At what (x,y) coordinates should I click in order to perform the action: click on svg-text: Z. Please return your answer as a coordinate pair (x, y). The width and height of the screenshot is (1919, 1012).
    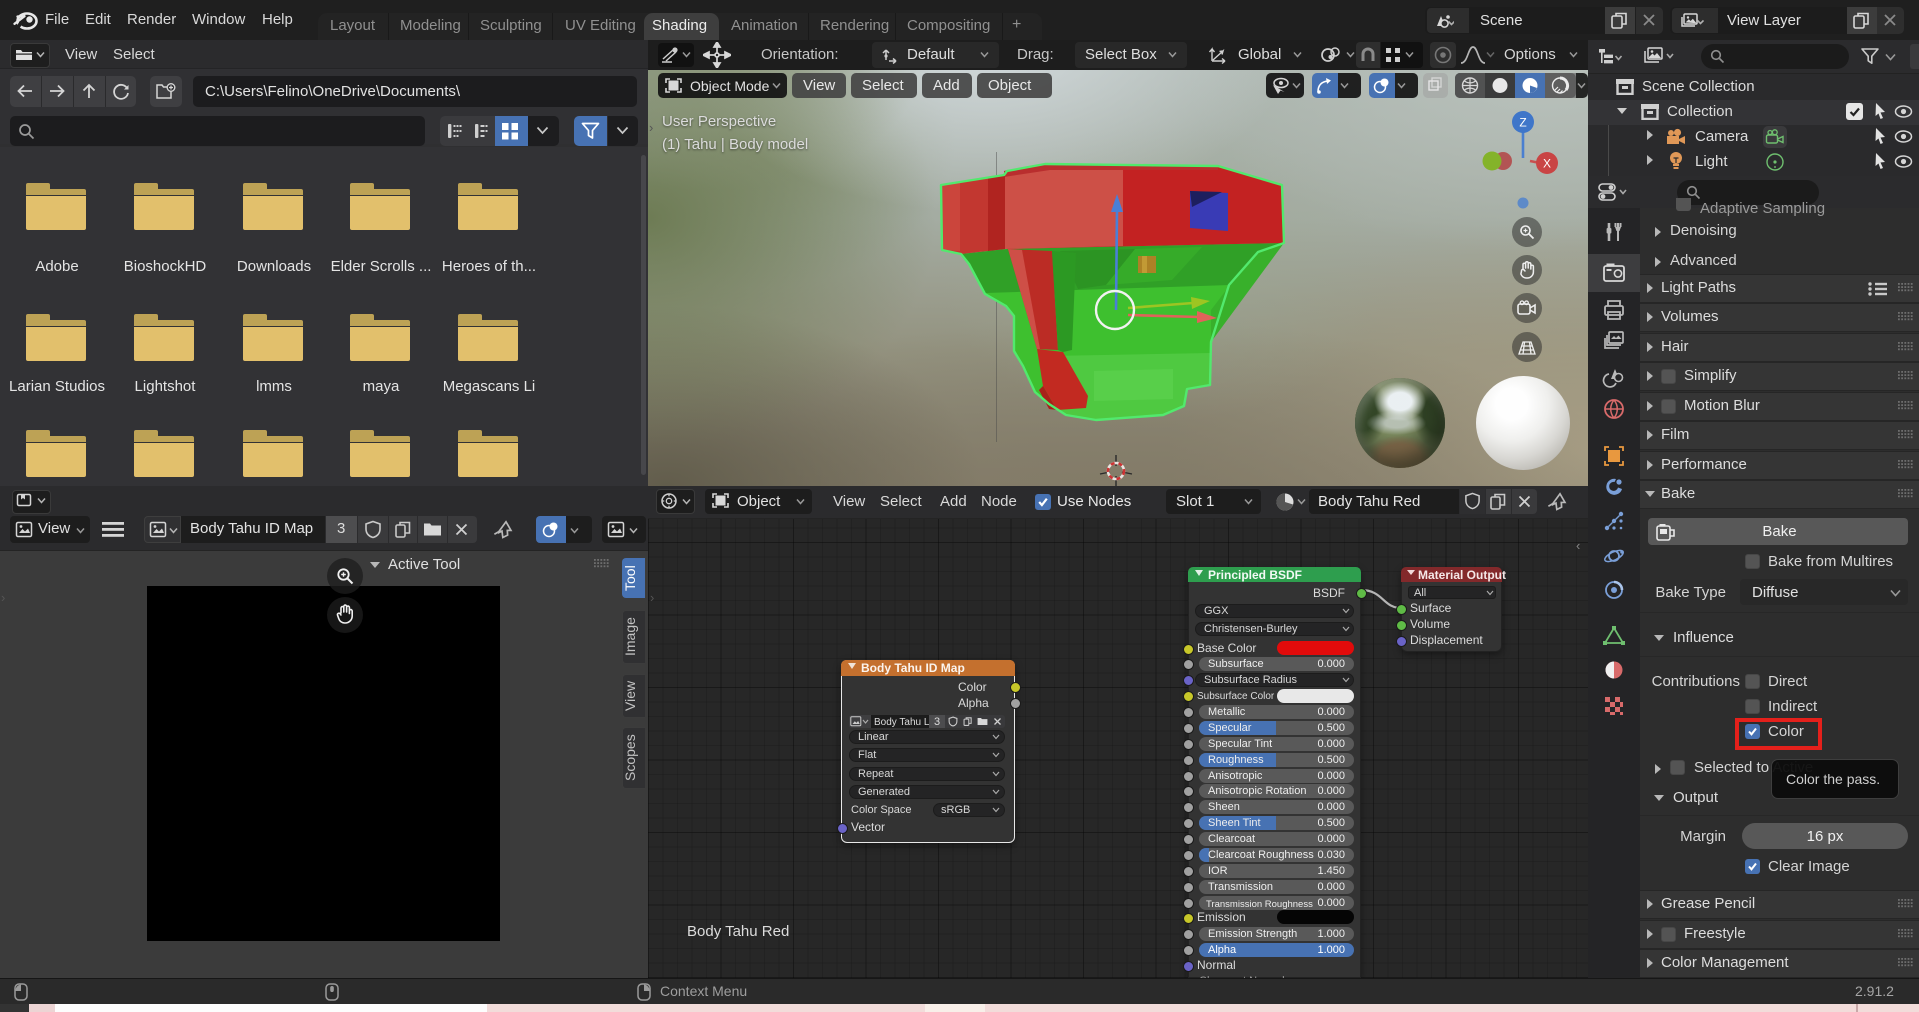
    Looking at the image, I should click on (1522, 123).